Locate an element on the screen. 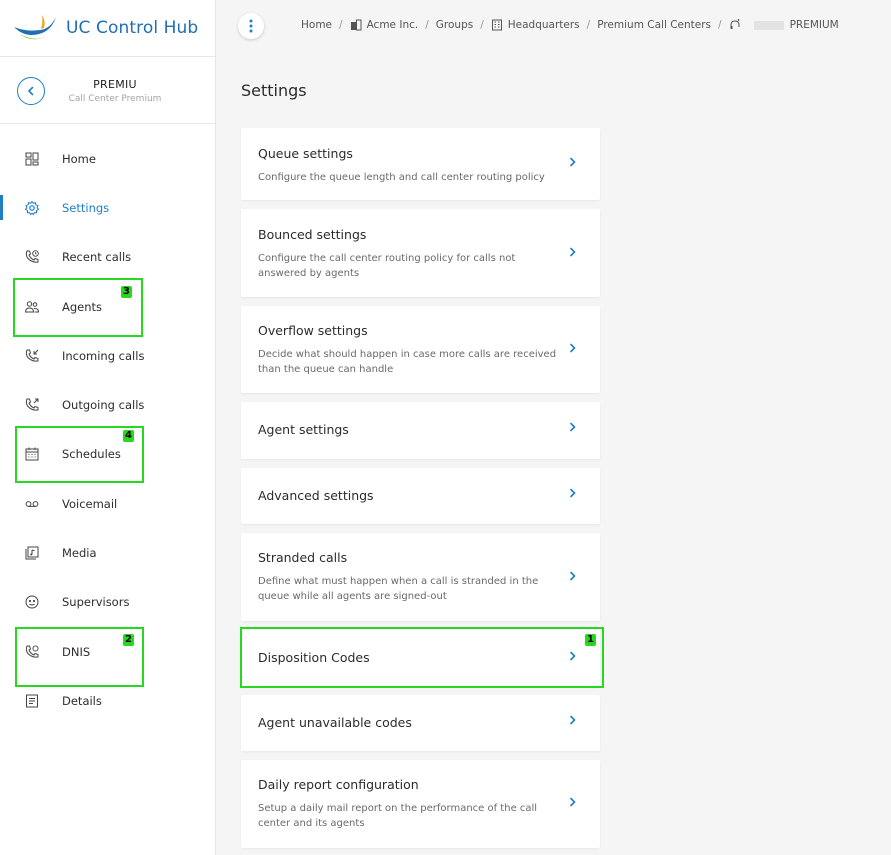 Image resolution: width=891 pixels, height=855 pixels. sidebar-item-schedules: Schedules is located at coordinates (107, 454).